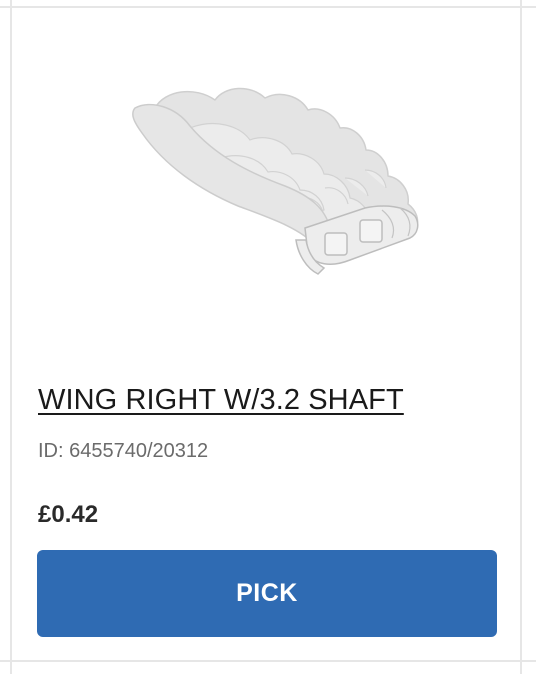  Describe the element at coordinates (68, 514) in the screenshot. I see `product-price: £0.42` at that location.